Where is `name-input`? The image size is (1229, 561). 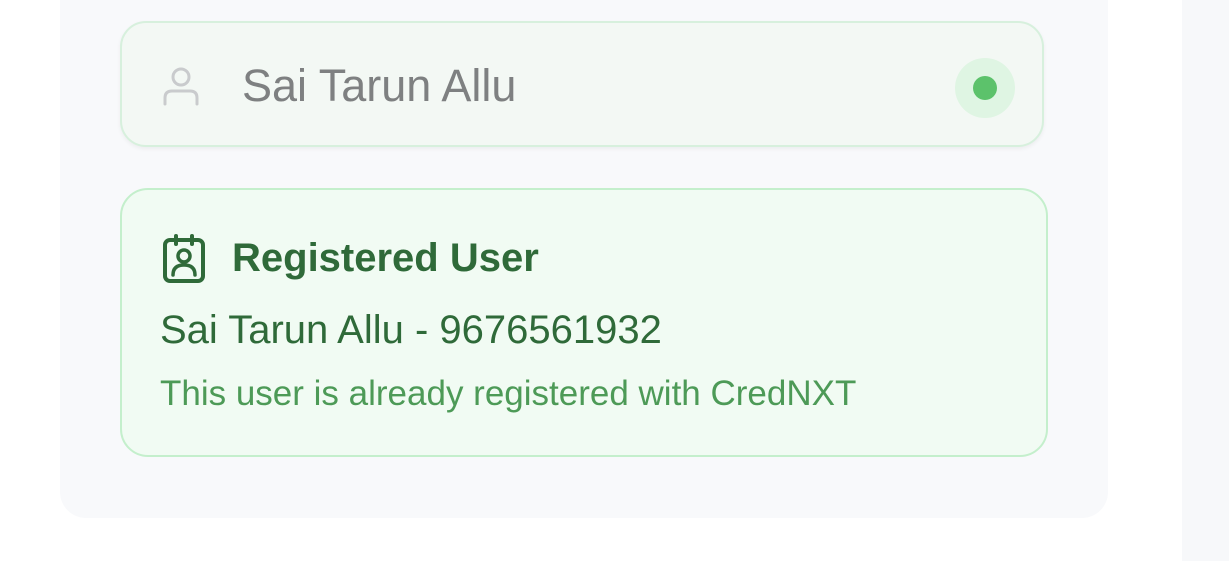 name-input is located at coordinates (582, 86).